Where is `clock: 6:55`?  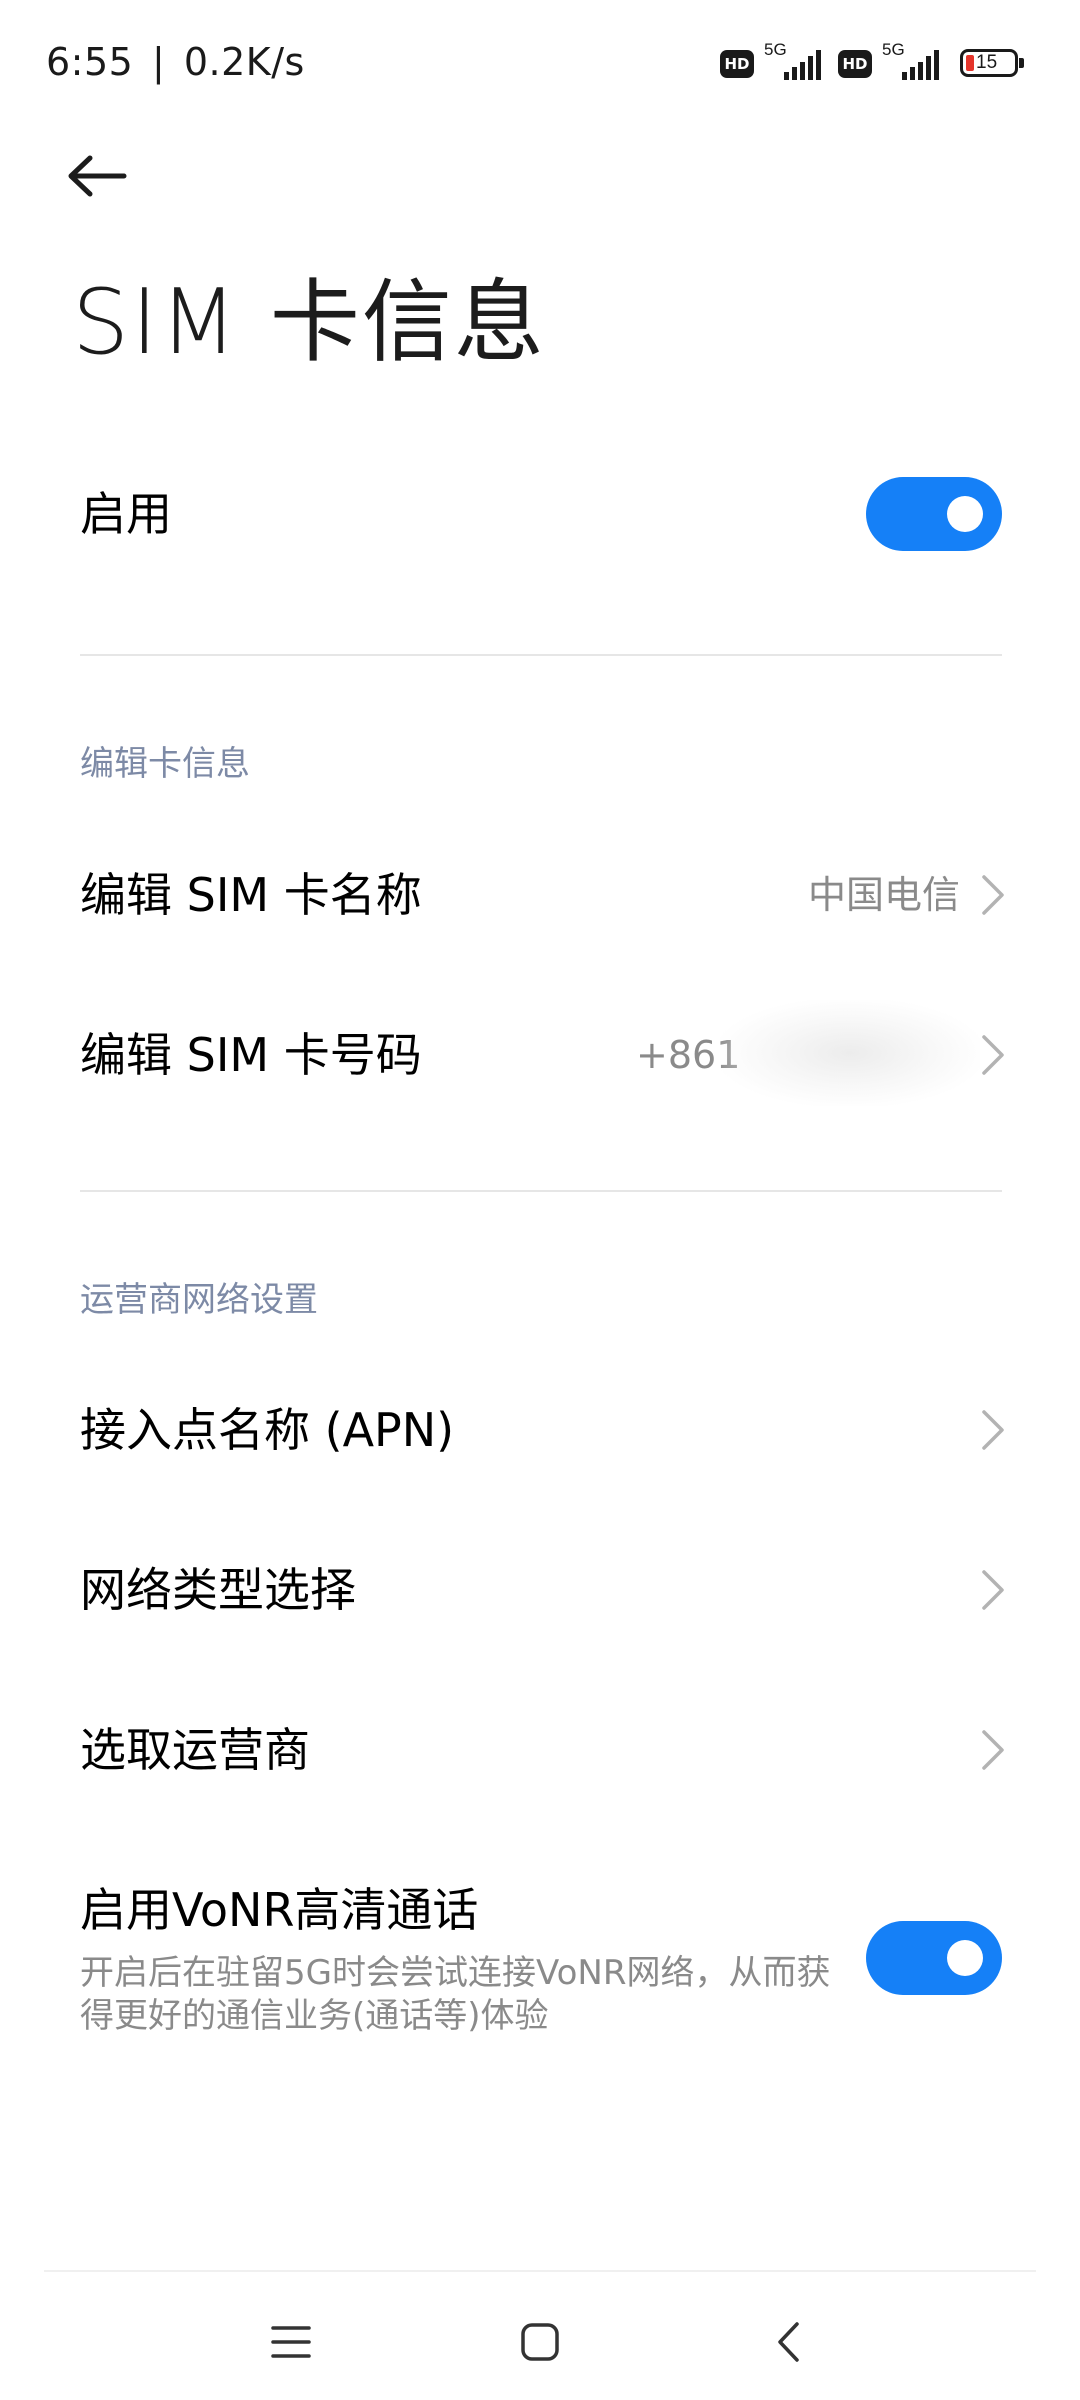 clock: 6:55 is located at coordinates (90, 62).